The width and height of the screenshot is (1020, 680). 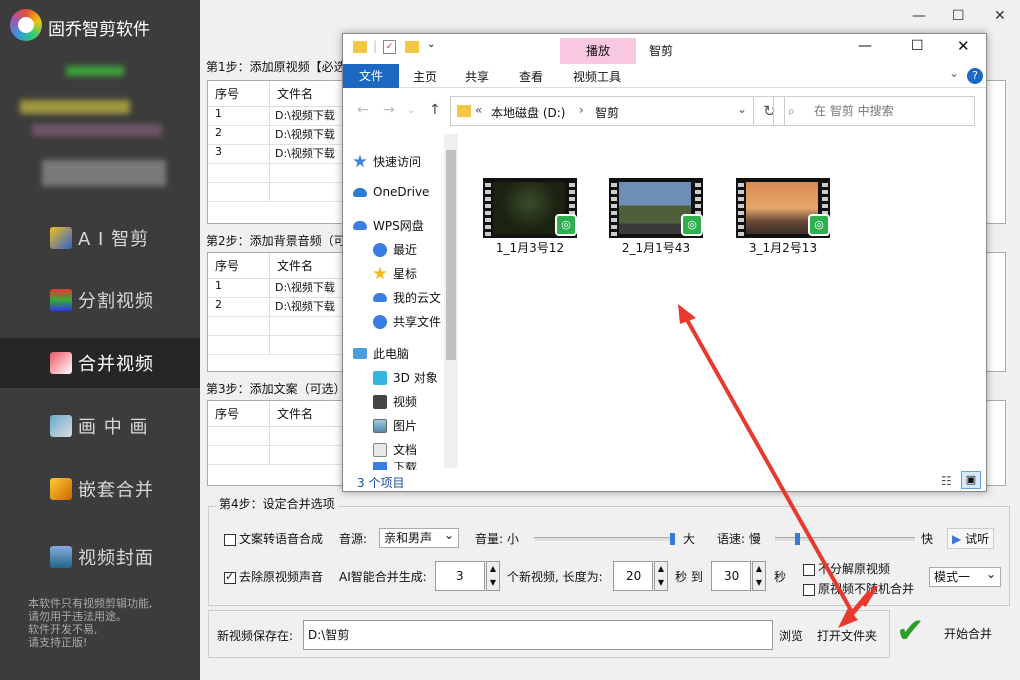 What do you see at coordinates (61, 426) in the screenshot?
I see `pip-icon` at bounding box center [61, 426].